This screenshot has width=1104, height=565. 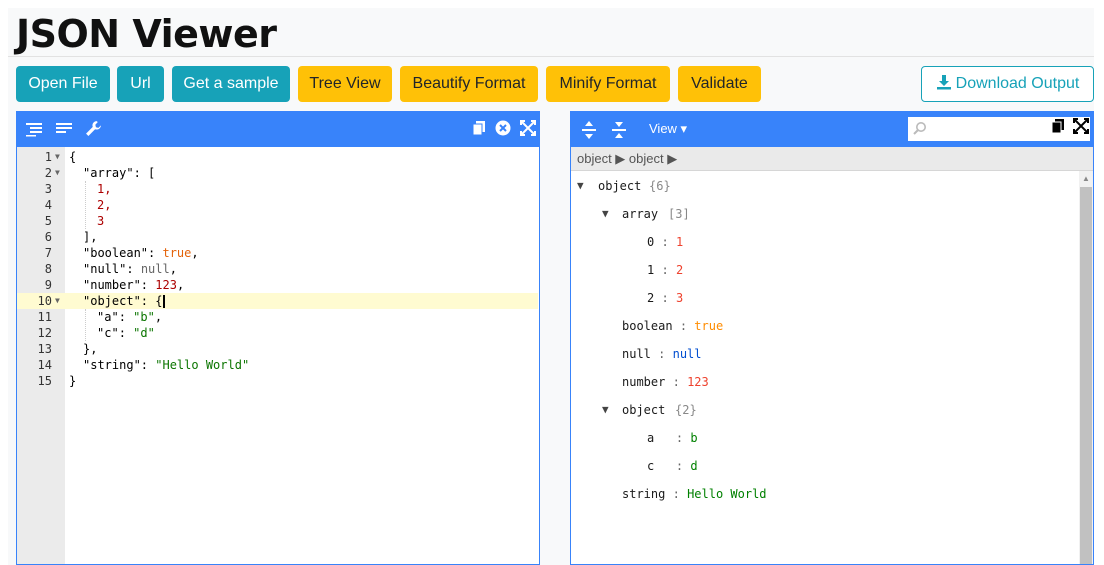 I want to click on download-icon, so click(x=944, y=84).